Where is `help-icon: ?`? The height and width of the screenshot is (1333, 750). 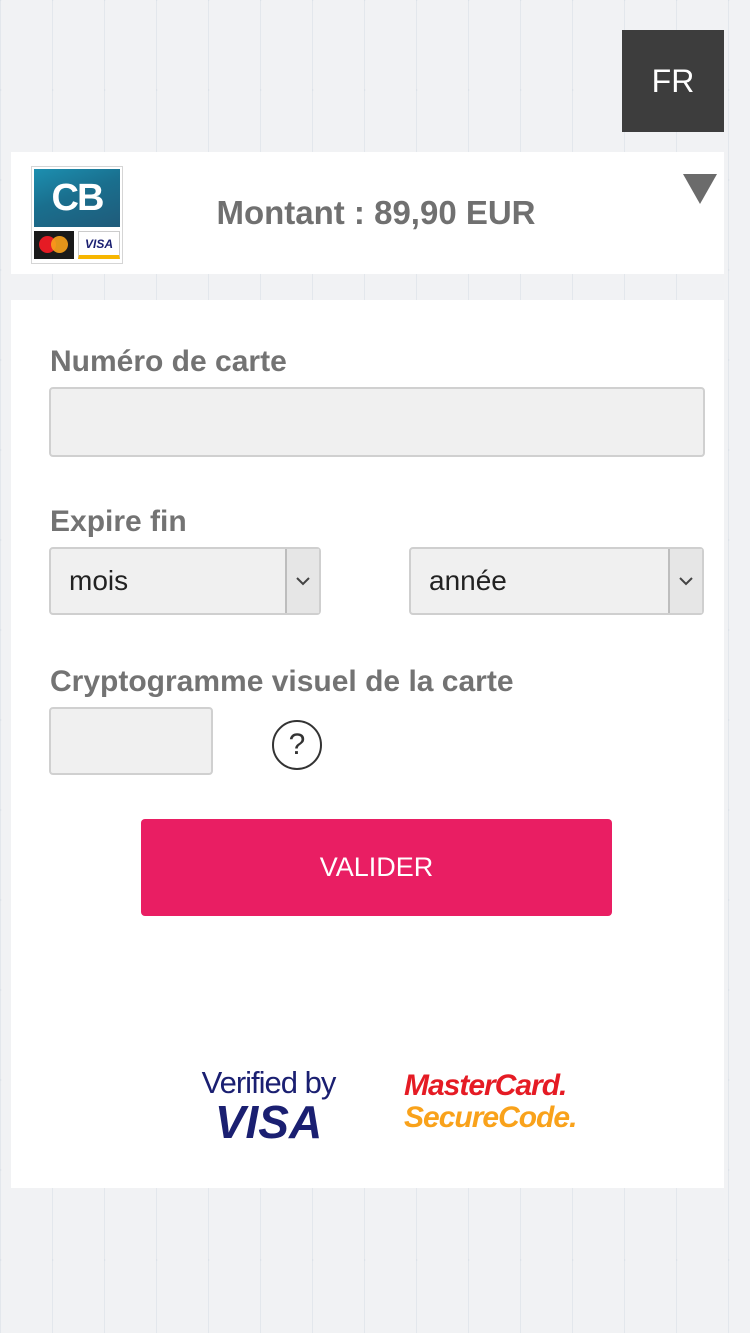 help-icon: ? is located at coordinates (297, 745).